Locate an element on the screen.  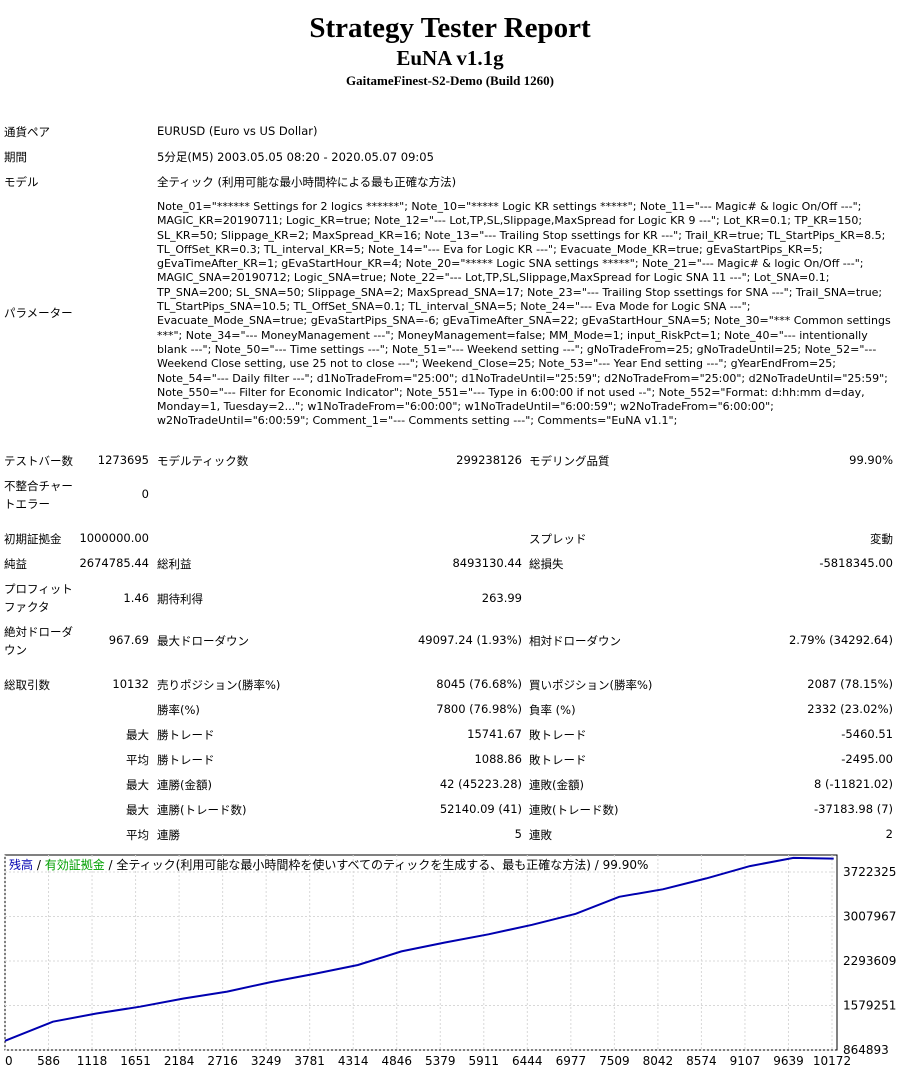
pf-label-2: ファクタ is located at coordinates (27, 607).